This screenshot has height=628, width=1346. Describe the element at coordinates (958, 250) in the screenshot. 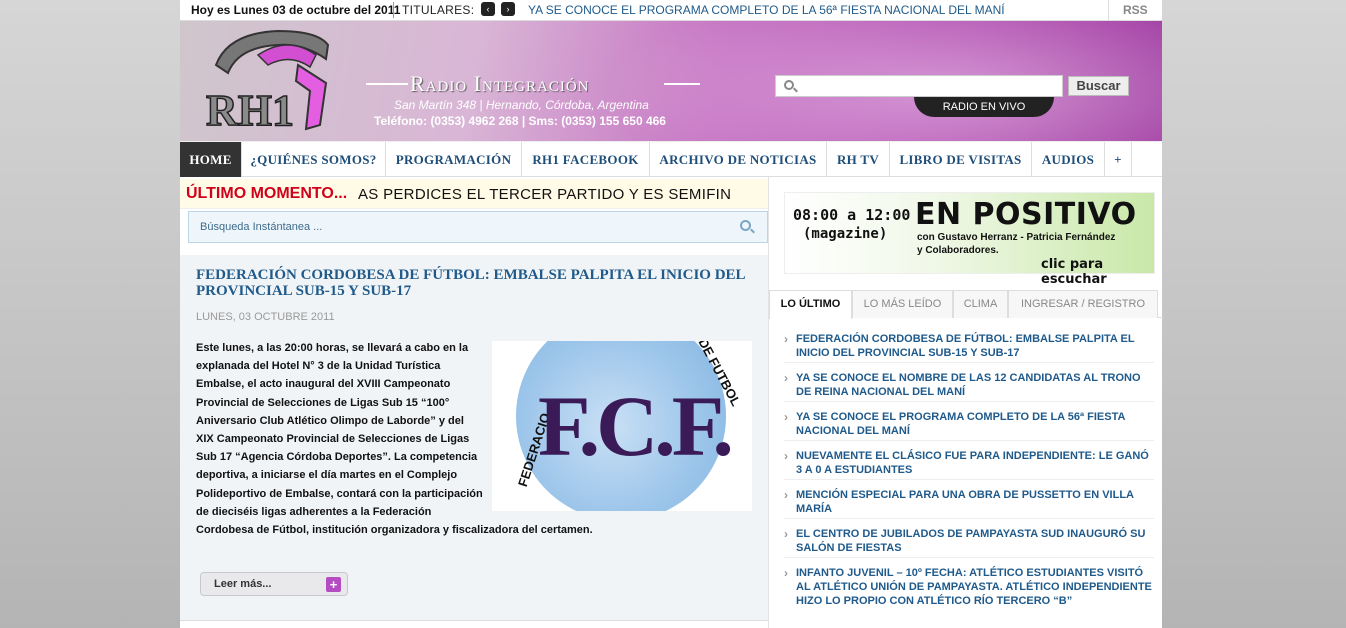

I see `banner-hosts-line: y Colaboradores.` at that location.